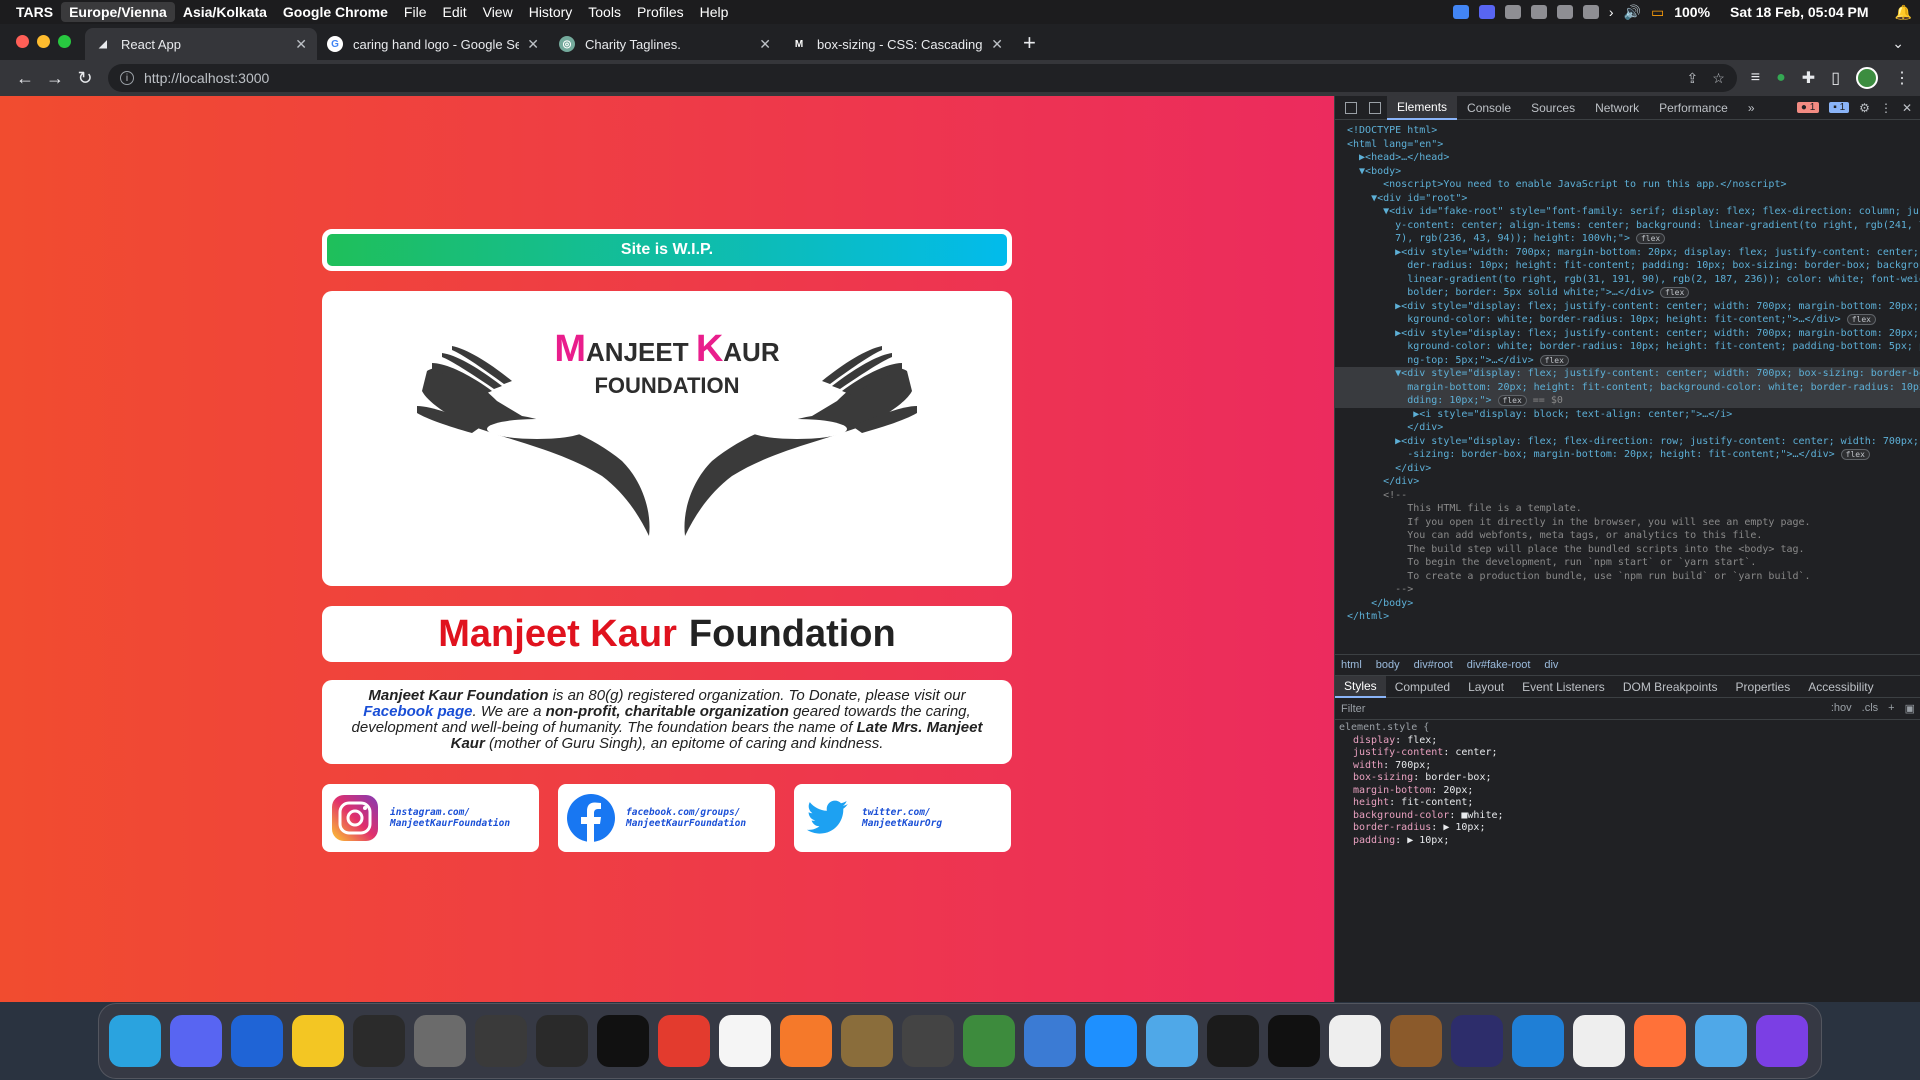 The width and height of the screenshot is (1920, 1080). I want to click on new-rule-icon: +, so click(1891, 708).